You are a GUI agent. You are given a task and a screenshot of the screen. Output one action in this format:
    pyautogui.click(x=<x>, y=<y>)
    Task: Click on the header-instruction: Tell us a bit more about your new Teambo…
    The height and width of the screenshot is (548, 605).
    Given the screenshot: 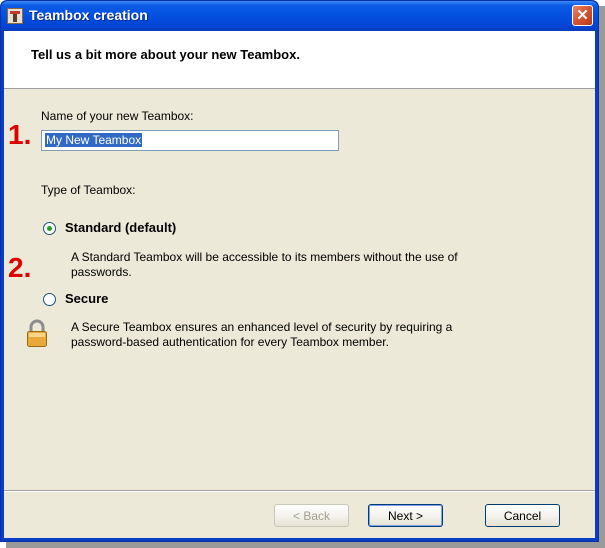 What is the action you would take?
    pyautogui.click(x=165, y=54)
    